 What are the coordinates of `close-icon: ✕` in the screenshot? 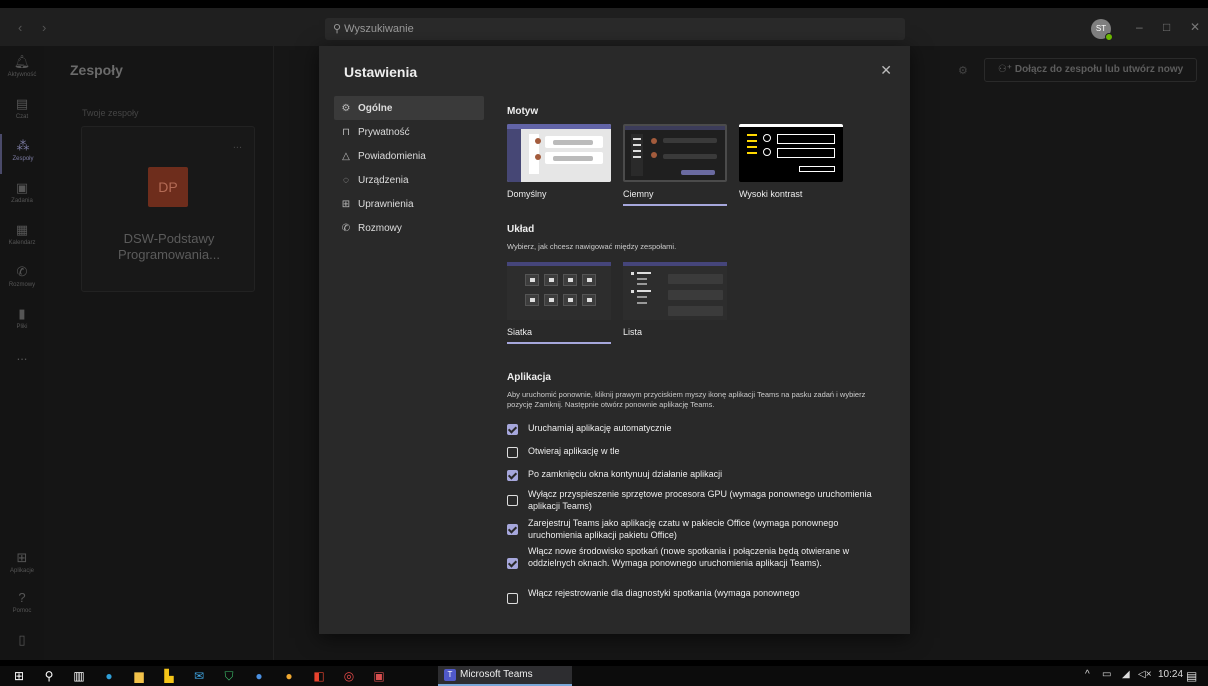 It's located at (886, 70).